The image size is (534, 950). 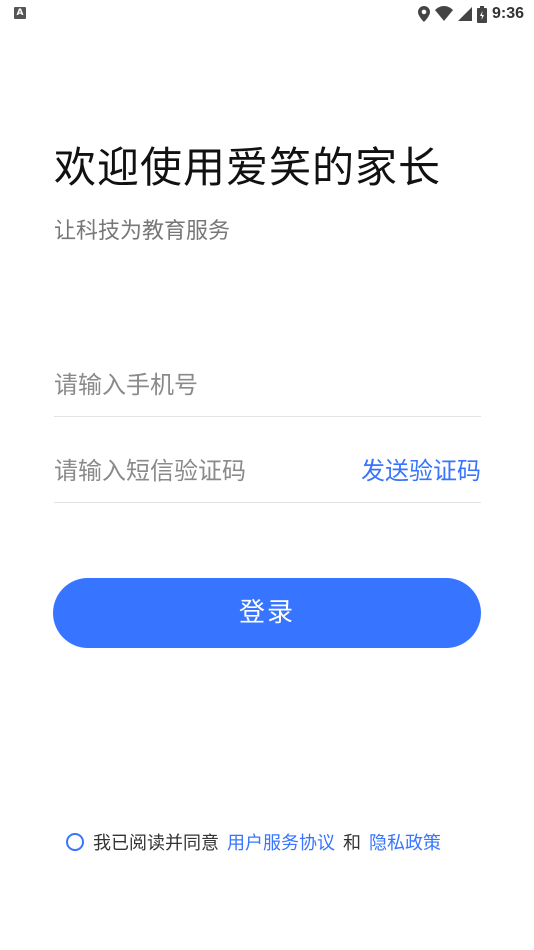 I want to click on status-bar: A 9:36, so click(x=267, y=14).